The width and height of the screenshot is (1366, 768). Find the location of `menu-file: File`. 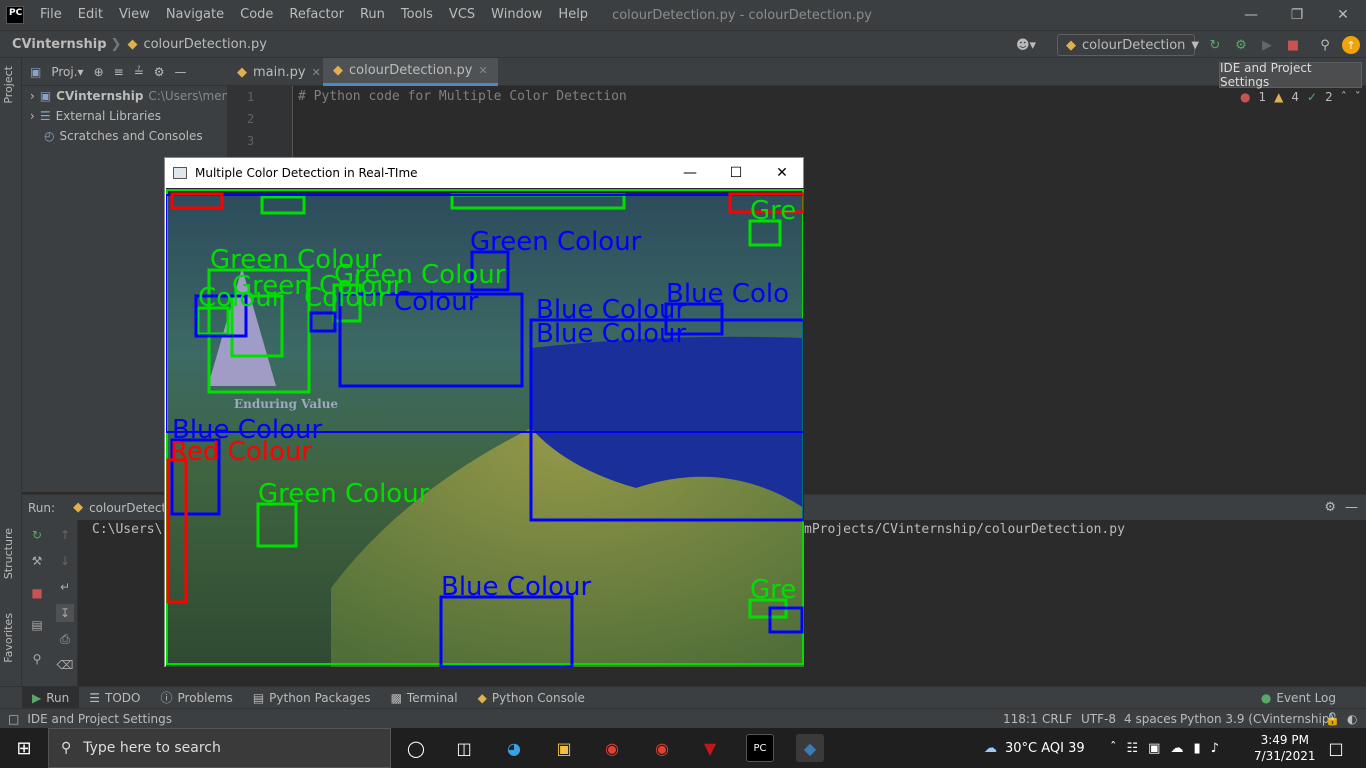

menu-file: File is located at coordinates (51, 15).